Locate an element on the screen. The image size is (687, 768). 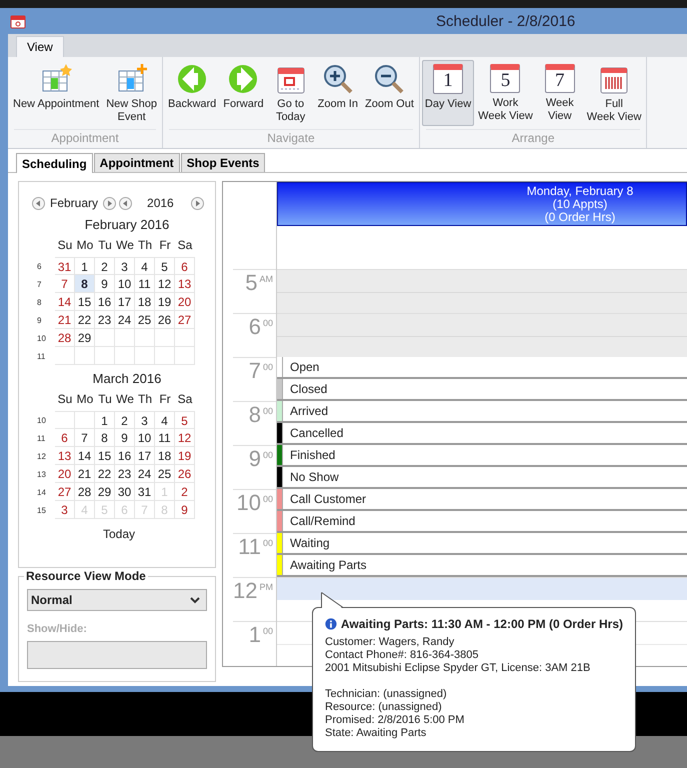
view-mode-dropdown: Normal is located at coordinates (117, 600).